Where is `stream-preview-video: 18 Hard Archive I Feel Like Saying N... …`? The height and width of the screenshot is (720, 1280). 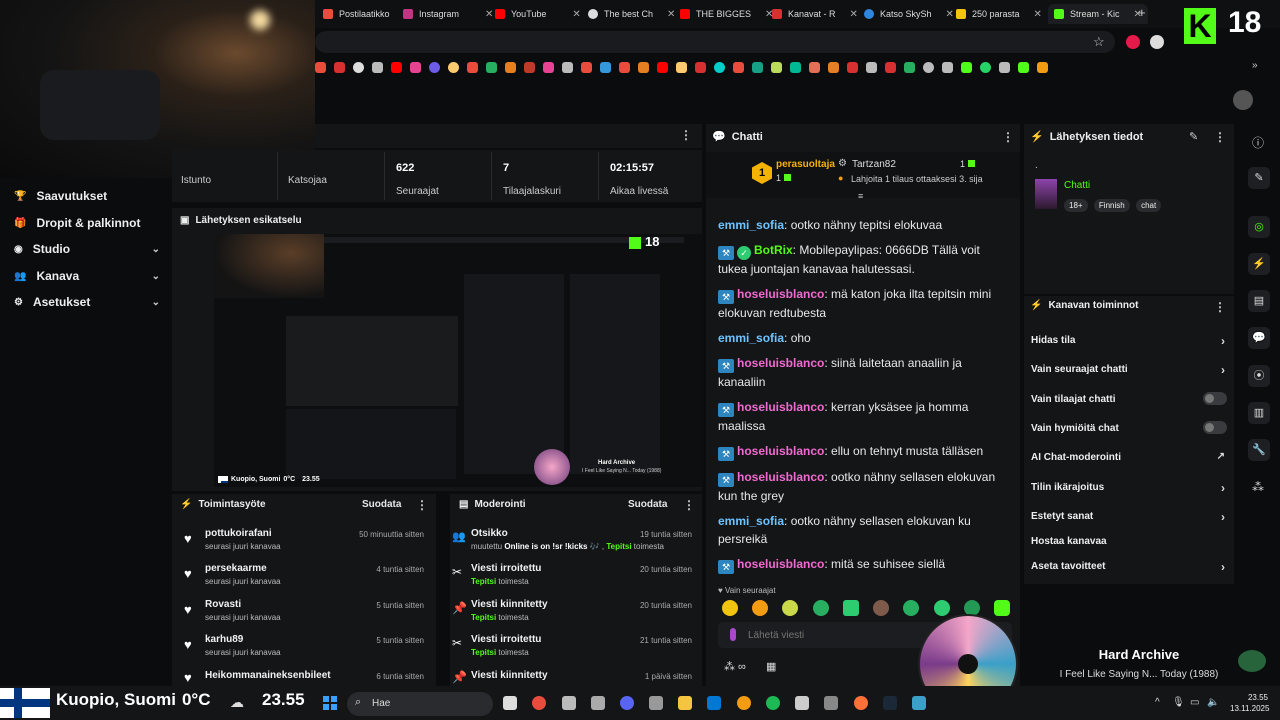 stream-preview-video: 18 Hard Archive I Feel Like Saying N... … is located at coordinates (458, 360).